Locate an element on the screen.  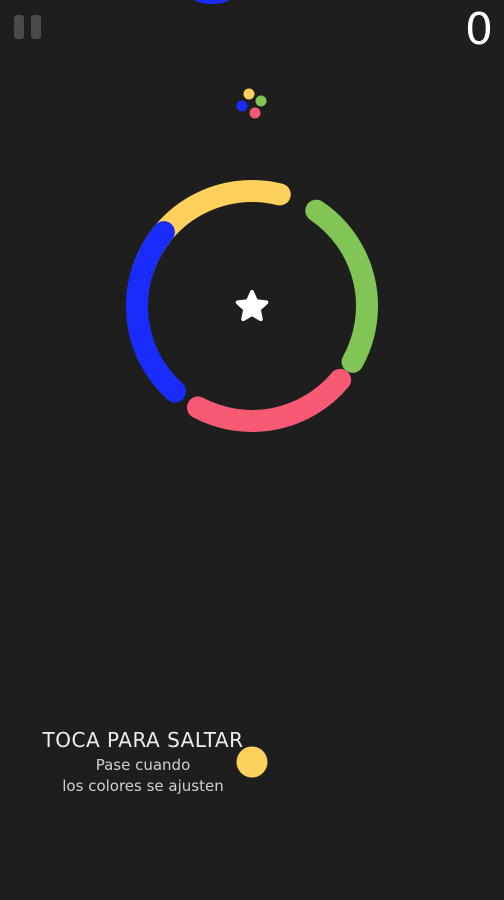
tutorial-title: TOCA PARA SALTAR is located at coordinates (143, 740).